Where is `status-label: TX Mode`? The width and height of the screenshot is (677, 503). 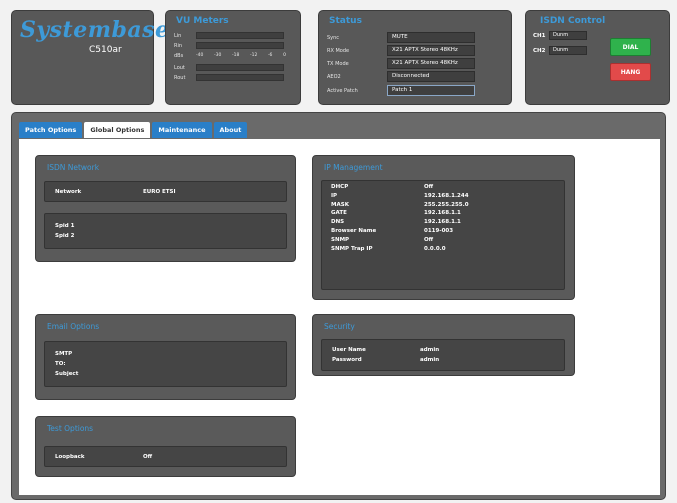 status-label: TX Mode is located at coordinates (338, 63).